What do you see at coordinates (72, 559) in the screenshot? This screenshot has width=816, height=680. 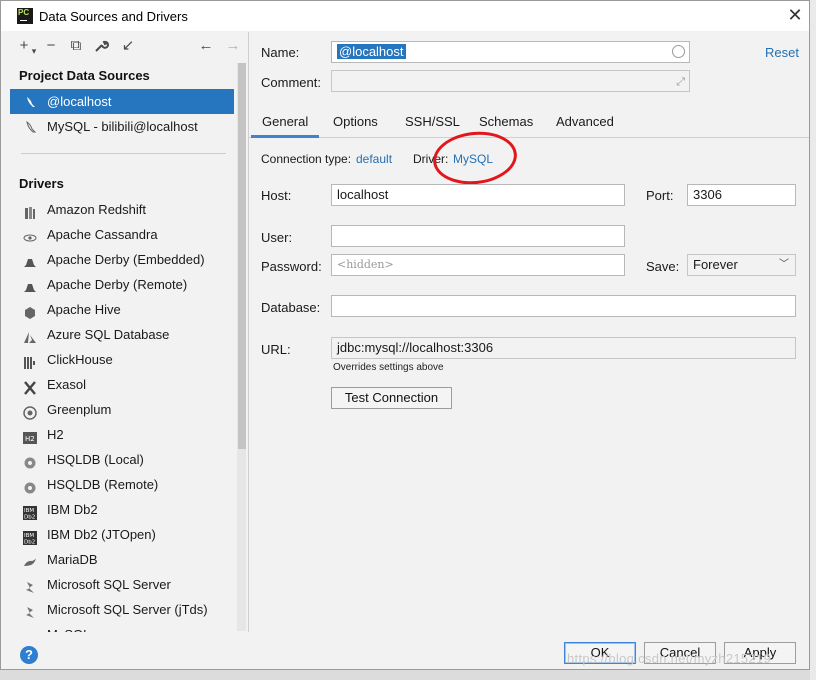 I see `driver-label: MariaDB` at bounding box center [72, 559].